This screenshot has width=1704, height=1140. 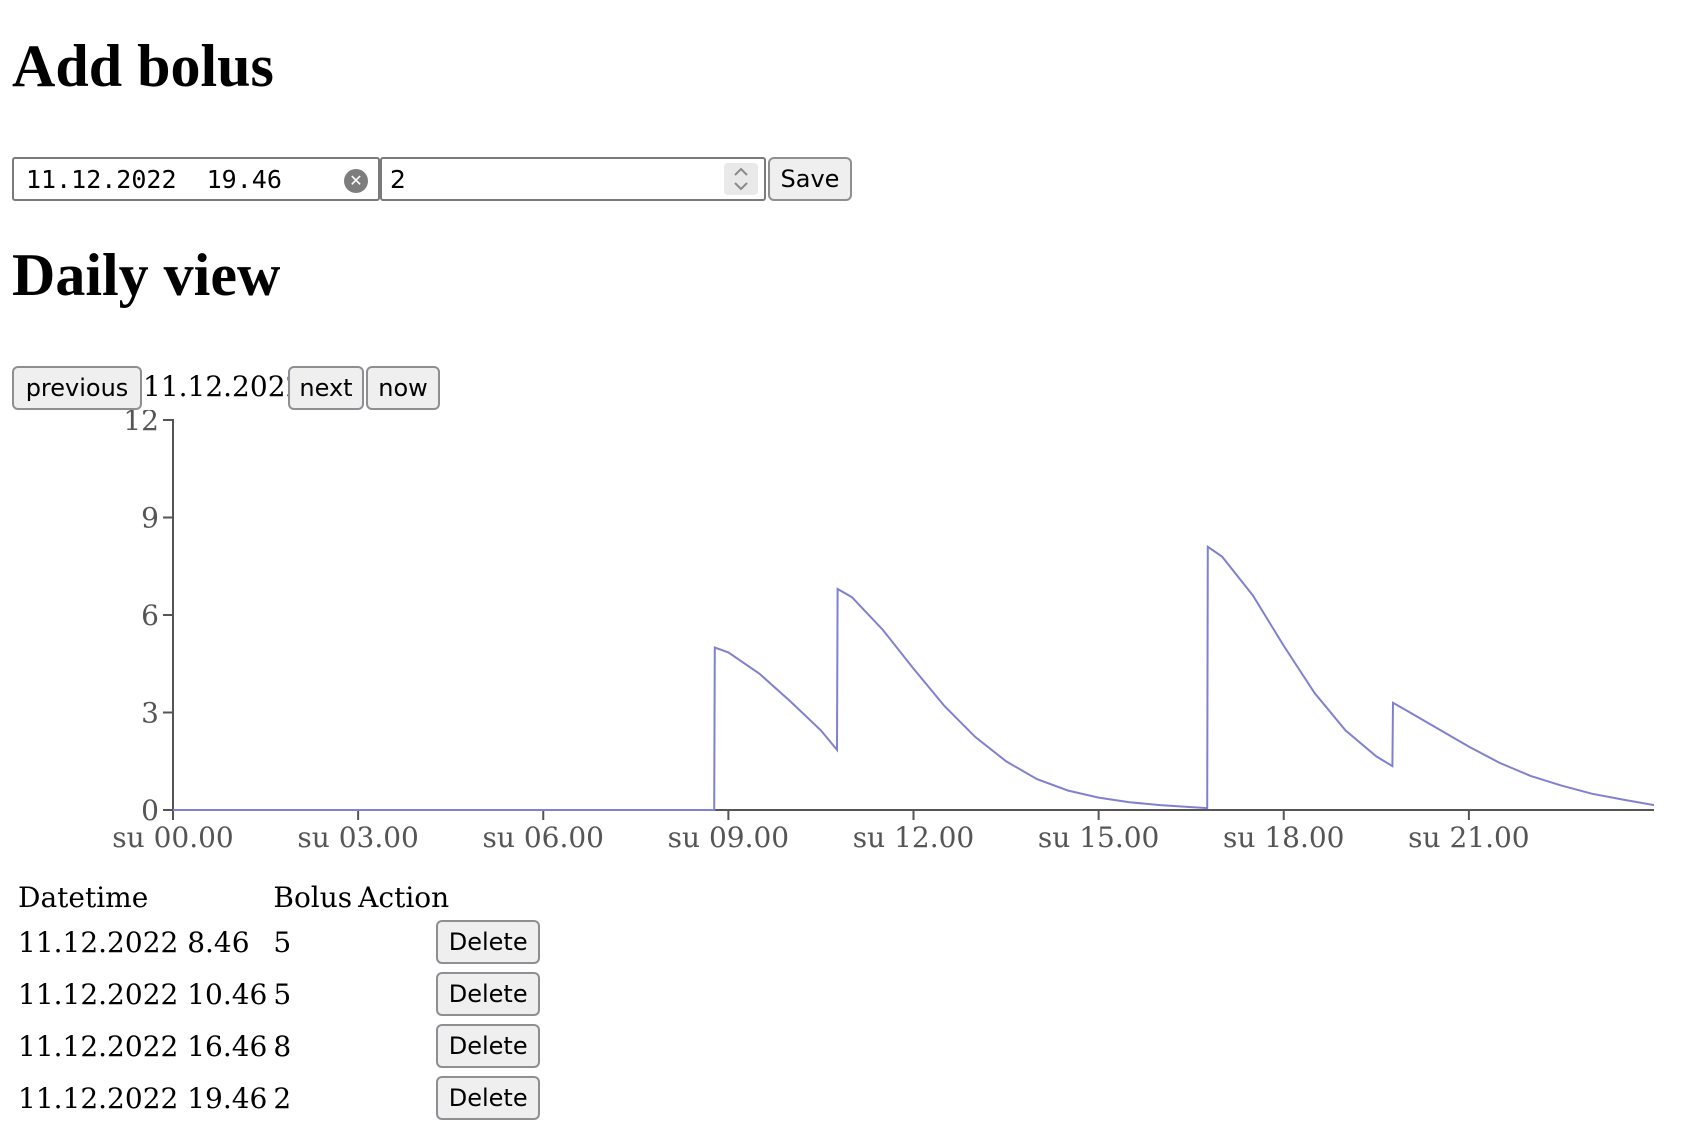 What do you see at coordinates (543, 837) in the screenshot?
I see `x-tick-label: su 06.00` at bounding box center [543, 837].